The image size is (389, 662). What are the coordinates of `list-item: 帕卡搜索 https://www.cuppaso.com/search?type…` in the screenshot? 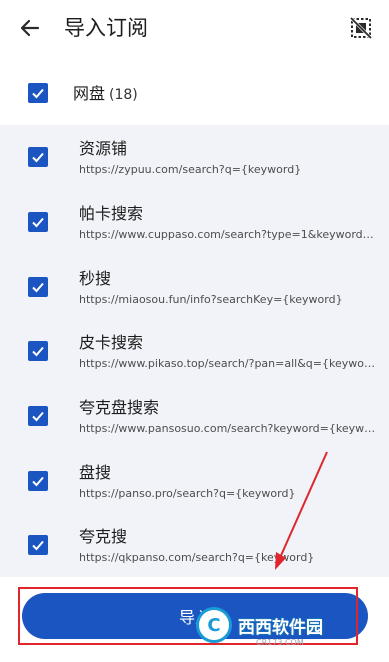 It's located at (194, 222).